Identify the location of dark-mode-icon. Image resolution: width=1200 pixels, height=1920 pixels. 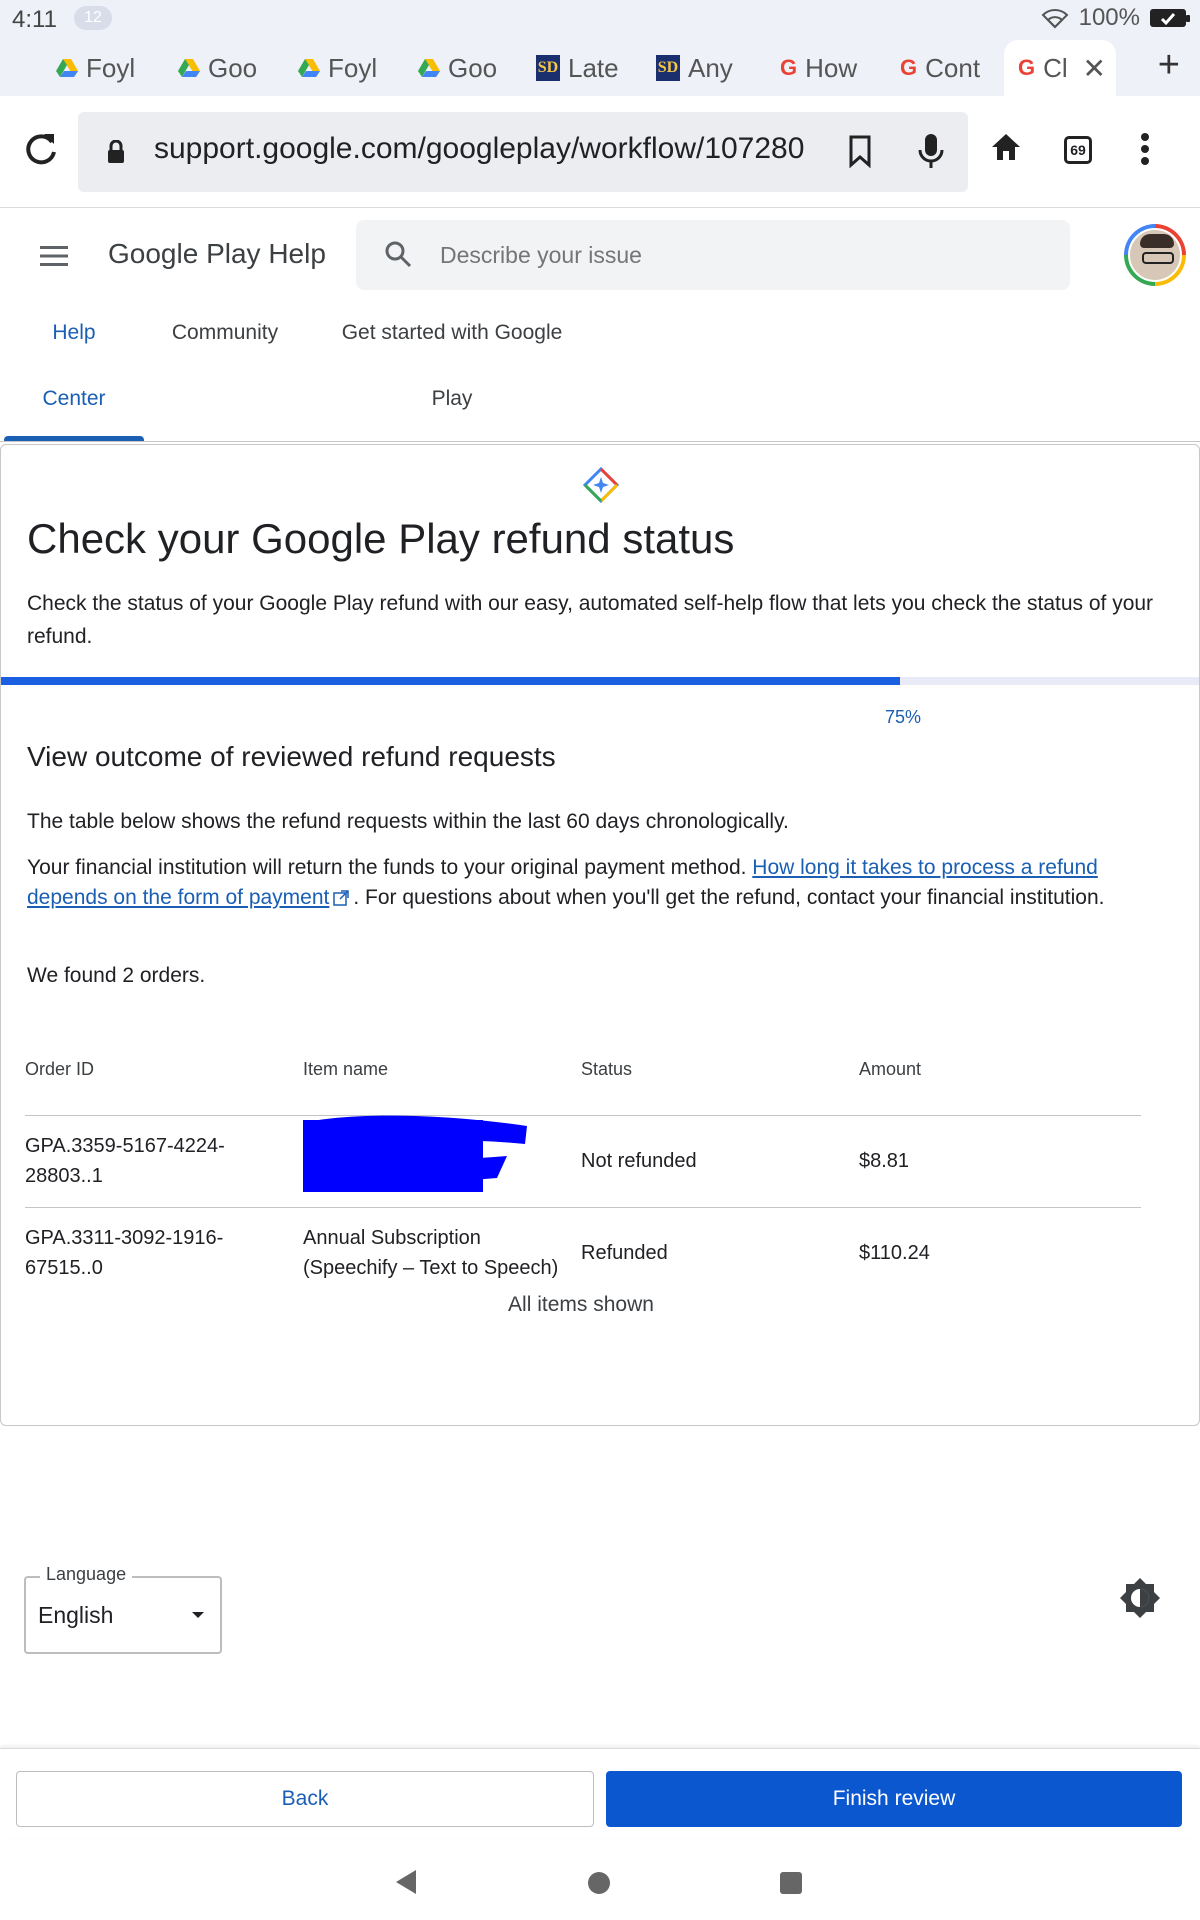
(1140, 1598).